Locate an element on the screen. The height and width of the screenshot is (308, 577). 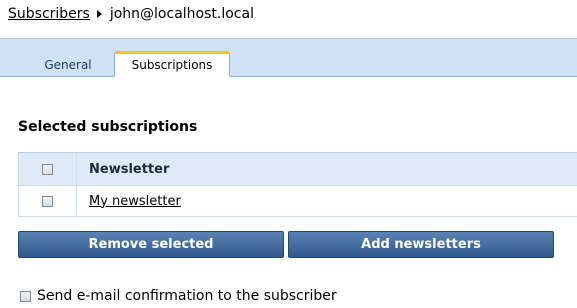
add-newsletters-button: Add newsletters is located at coordinates (421, 244).